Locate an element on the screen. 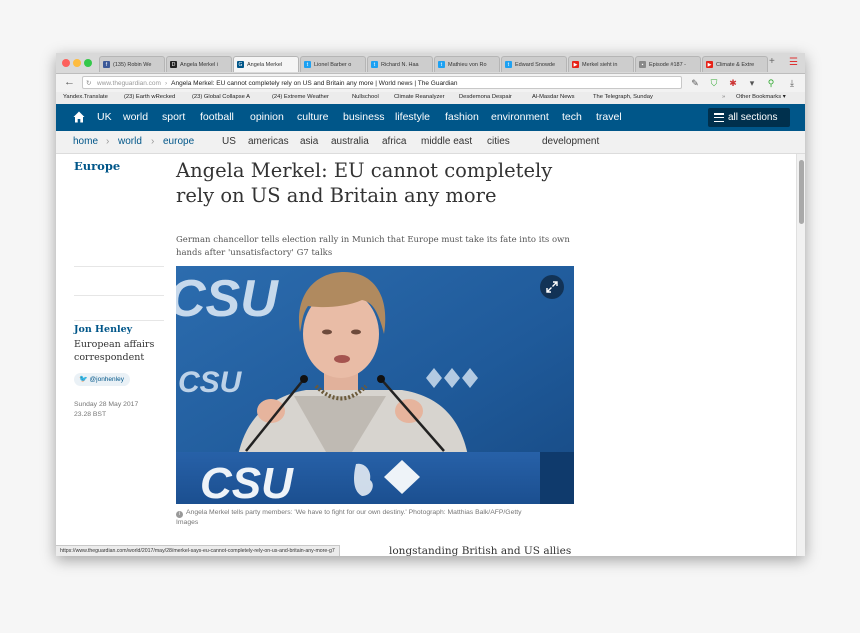  nav-item-environment: environment is located at coordinates (520, 117).